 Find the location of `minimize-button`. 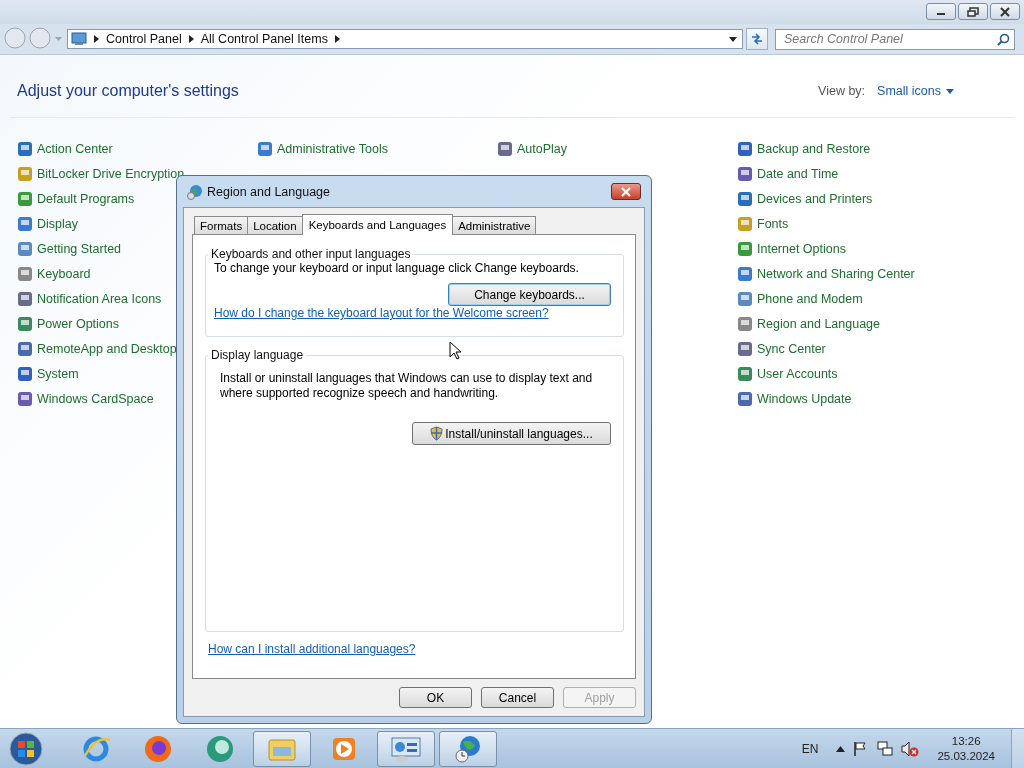

minimize-button is located at coordinates (941, 11).